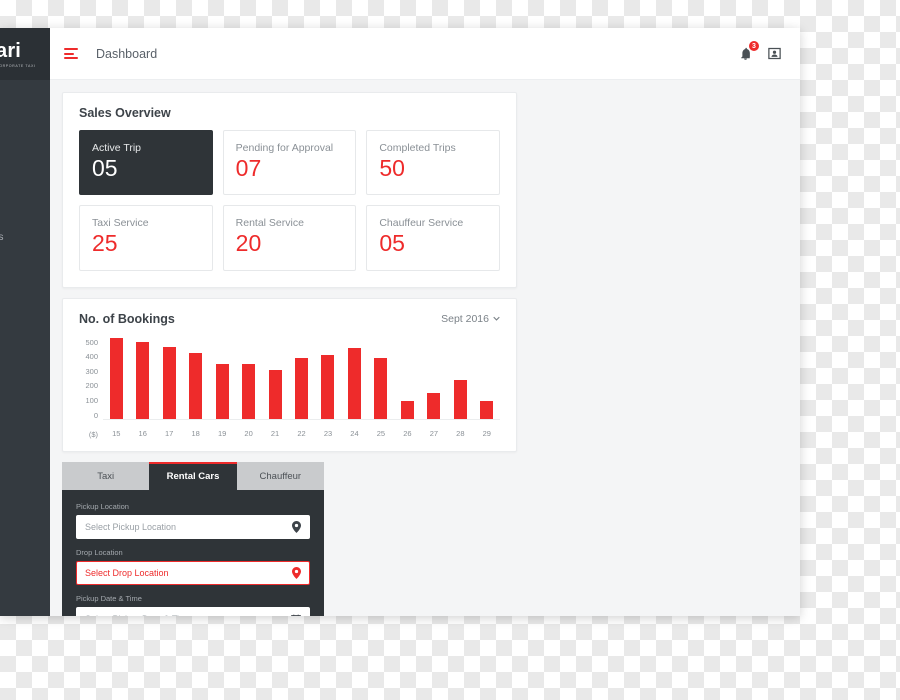 The width and height of the screenshot is (900, 700). What do you see at coordinates (195, 433) in the screenshot?
I see `chart-x-tick: 18` at bounding box center [195, 433].